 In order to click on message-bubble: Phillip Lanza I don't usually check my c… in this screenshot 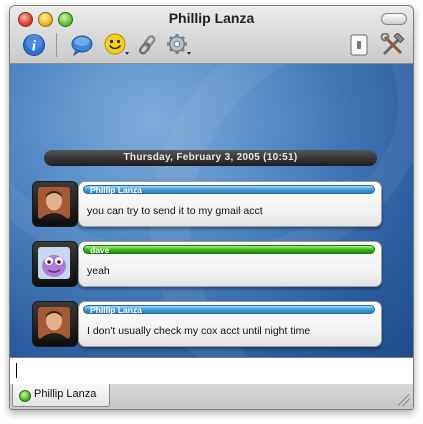, I will do `click(230, 324)`.